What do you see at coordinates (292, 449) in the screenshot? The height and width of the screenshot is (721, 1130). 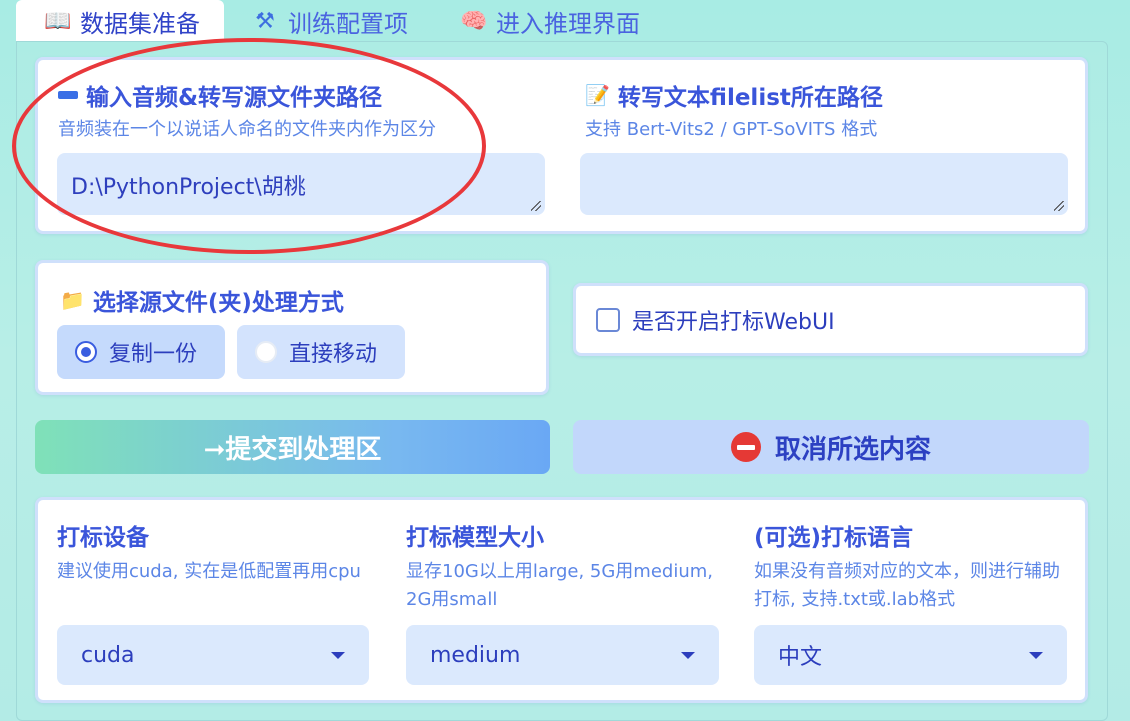 I see `submit-button-label: ➞提交到处理区` at bounding box center [292, 449].